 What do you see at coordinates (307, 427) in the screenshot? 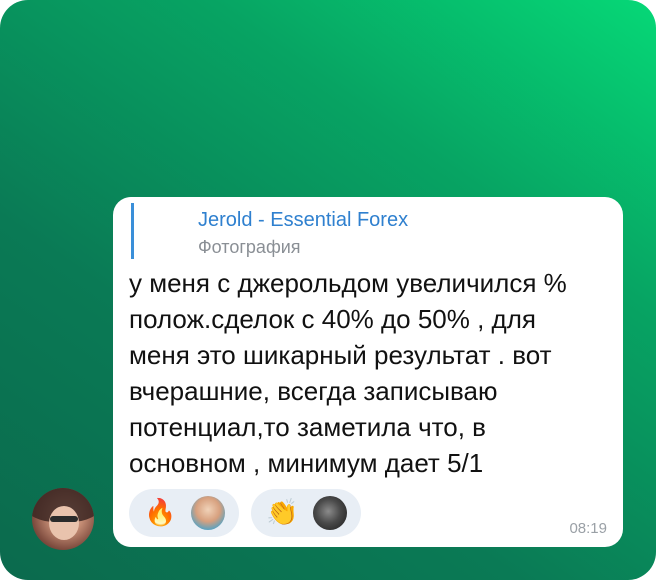
I see `message-line: потенциал,то заметила что, в` at bounding box center [307, 427].